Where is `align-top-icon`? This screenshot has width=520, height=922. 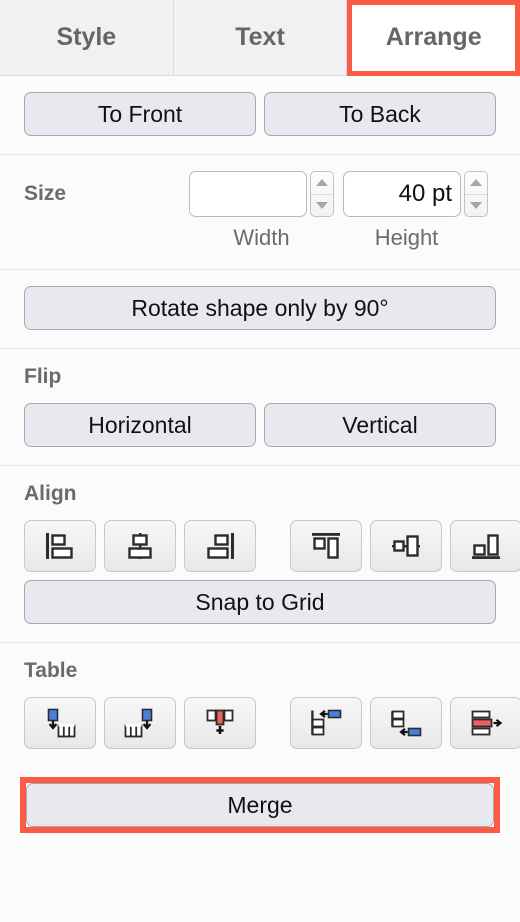 align-top-icon is located at coordinates (326, 546).